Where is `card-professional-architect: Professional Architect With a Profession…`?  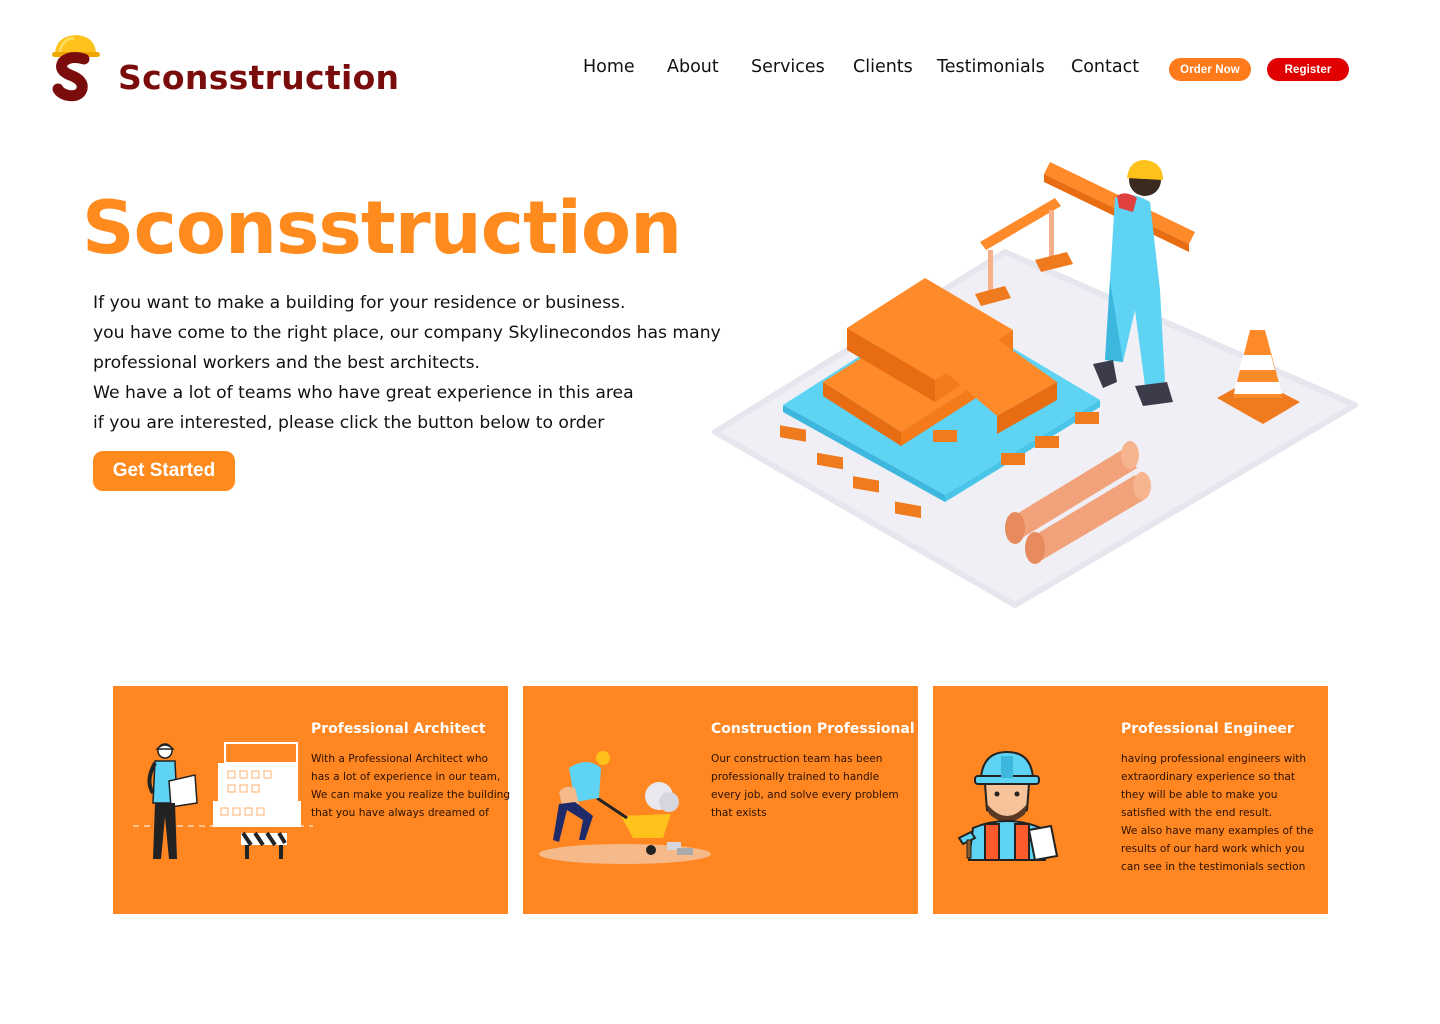 card-professional-architect: Professional Architect With a Profession… is located at coordinates (311, 800).